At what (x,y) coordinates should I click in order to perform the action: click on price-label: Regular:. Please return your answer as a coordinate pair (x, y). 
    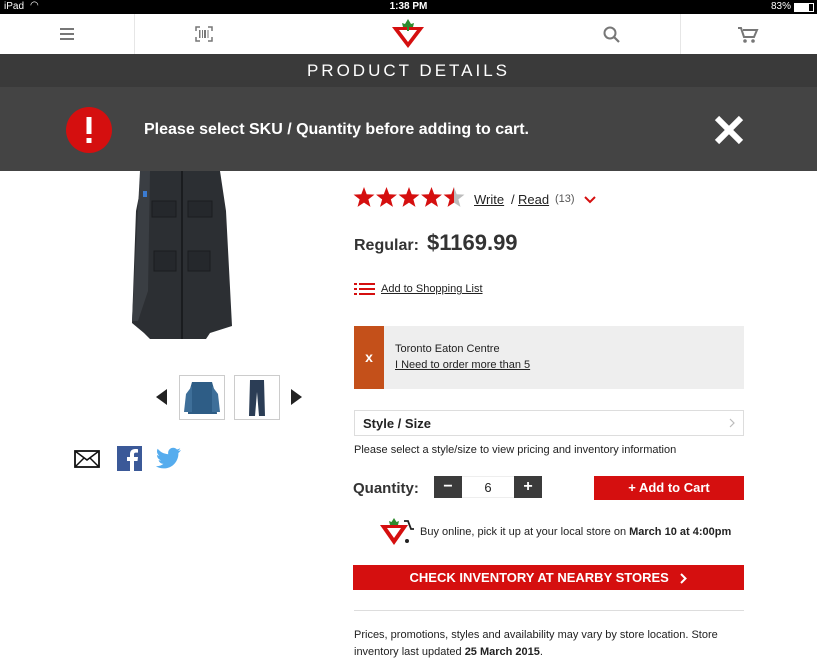
    Looking at the image, I should click on (386, 245).